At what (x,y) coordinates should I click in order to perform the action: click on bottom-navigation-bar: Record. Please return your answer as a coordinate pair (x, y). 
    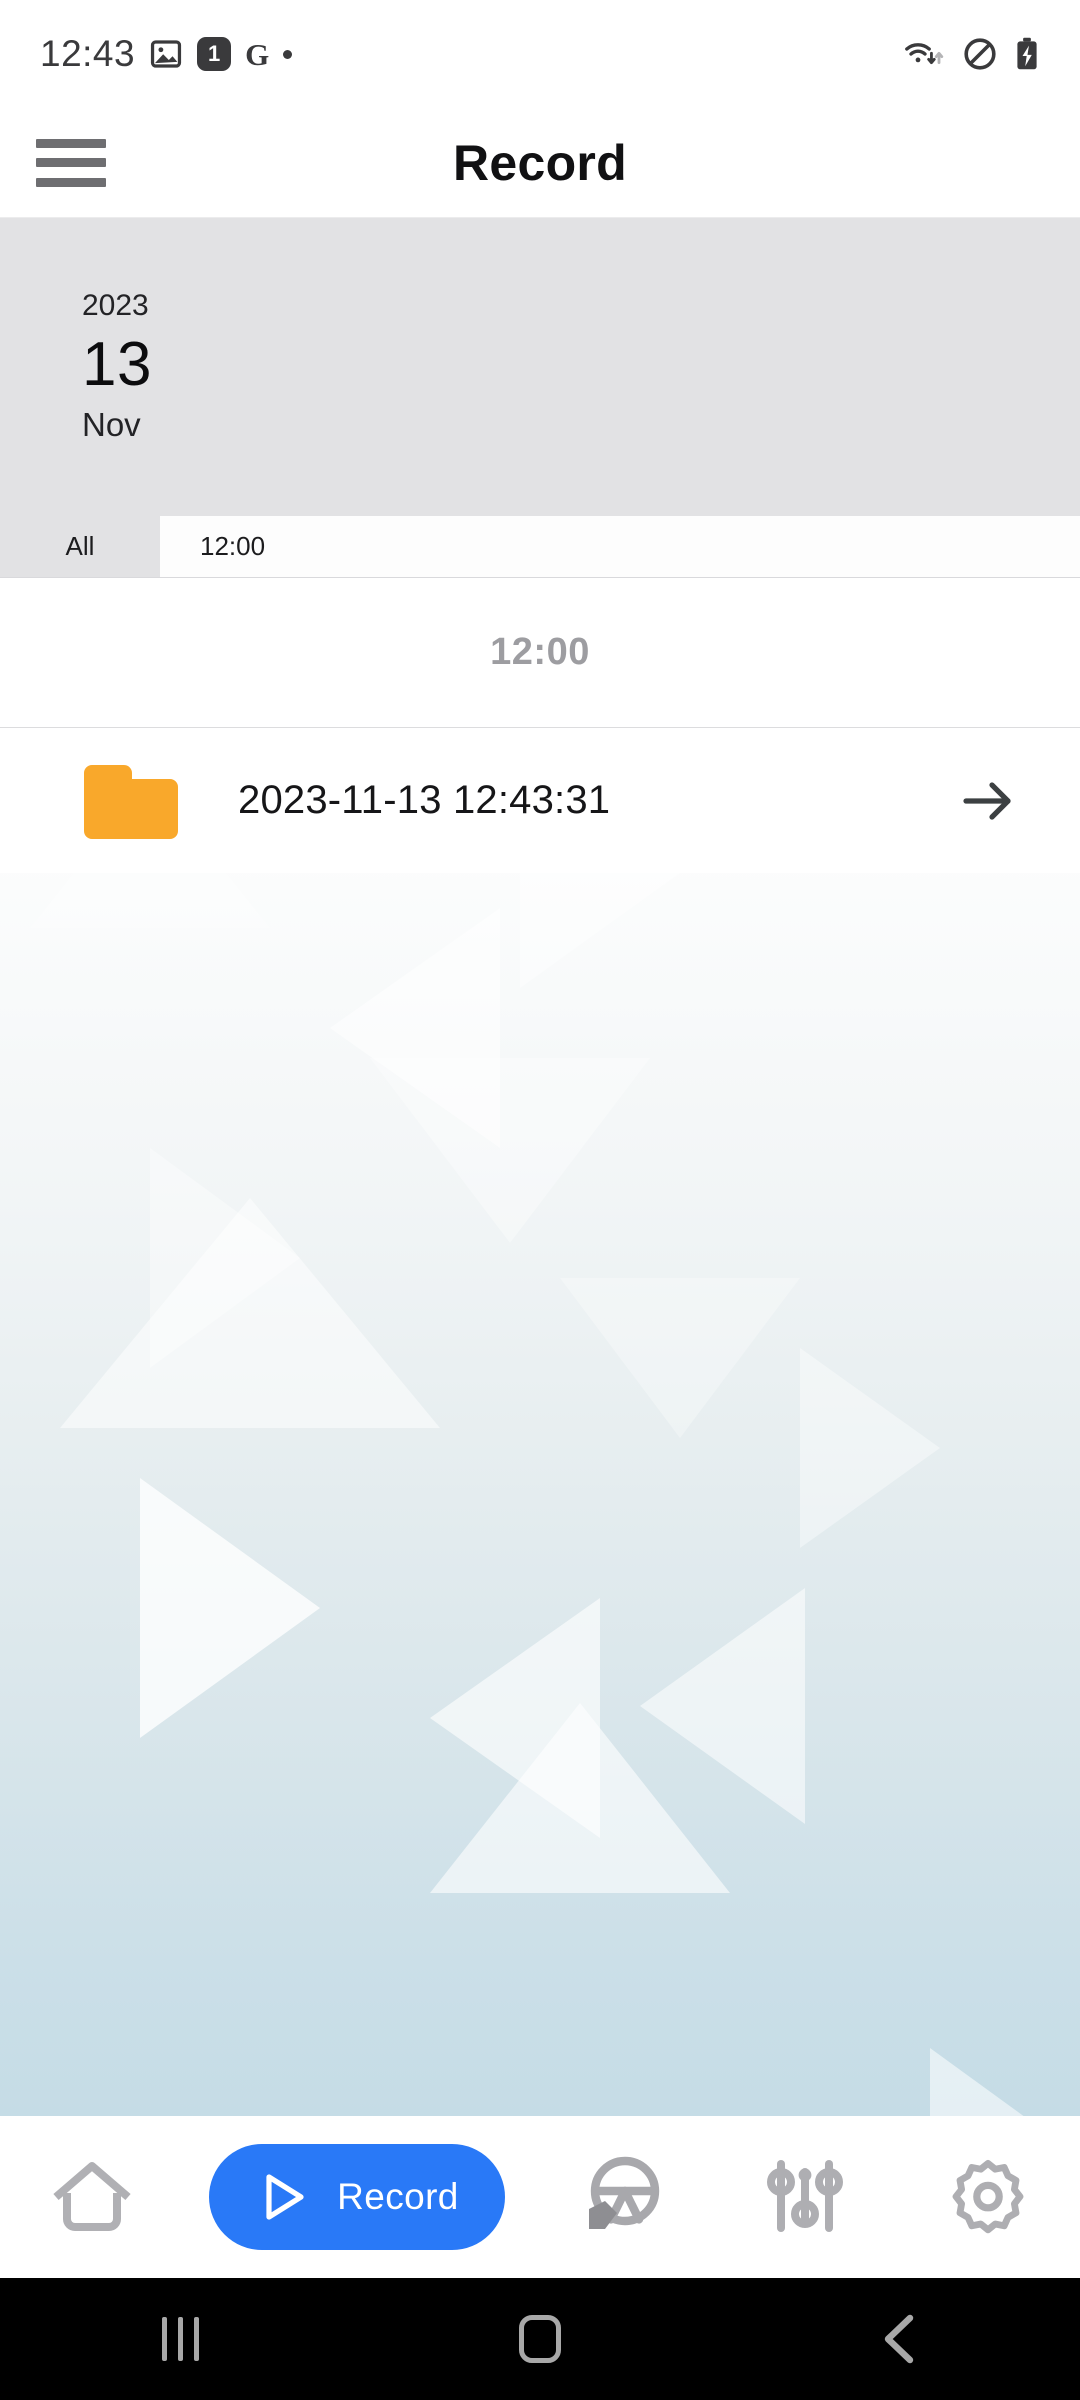
    Looking at the image, I should click on (540, 2197).